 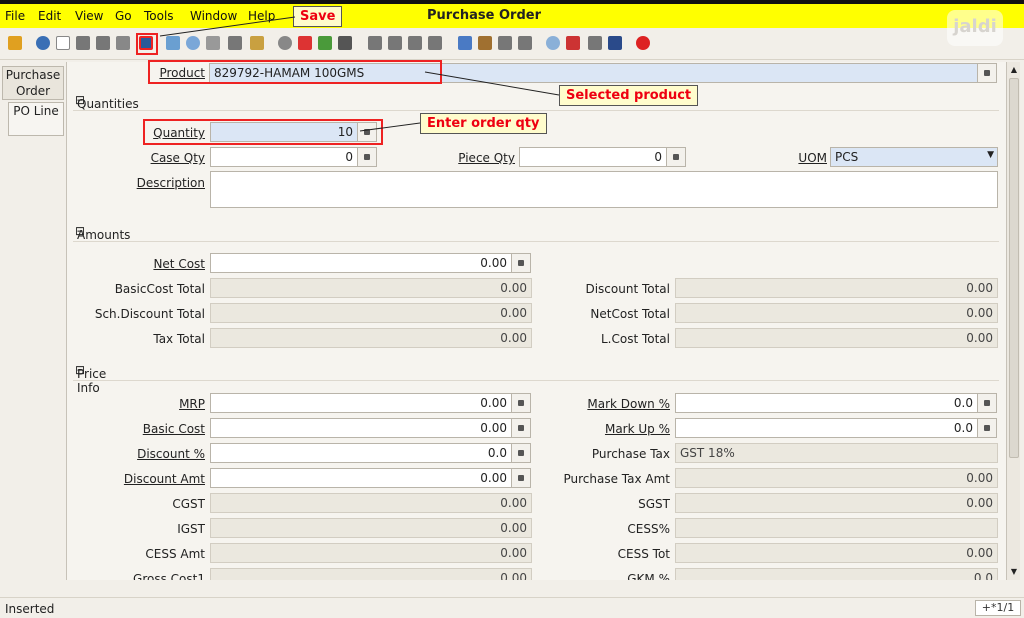 I want to click on mrp-calculator-button, so click(x=521, y=403).